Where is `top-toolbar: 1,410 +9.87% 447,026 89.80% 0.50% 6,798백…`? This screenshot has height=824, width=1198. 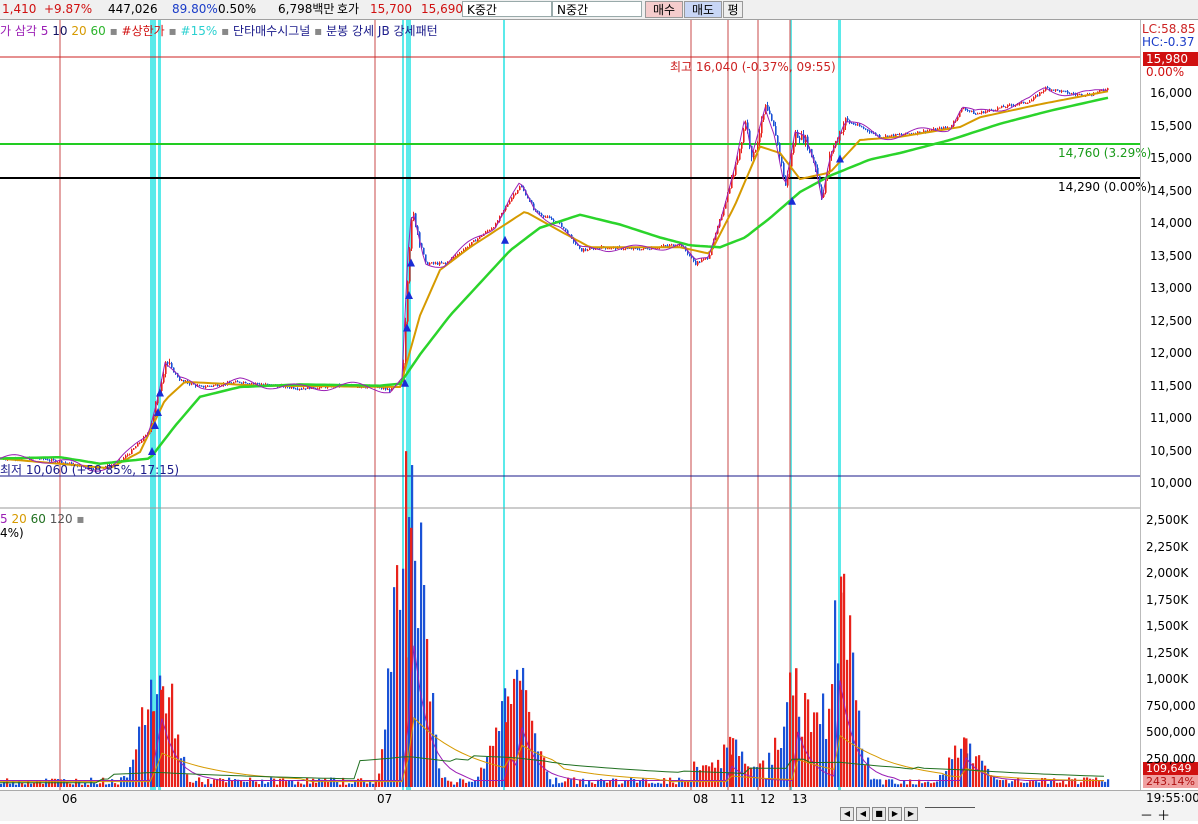 top-toolbar: 1,410 +9.87% 447,026 89.80% 0.50% 6,798백… is located at coordinates (599, 10).